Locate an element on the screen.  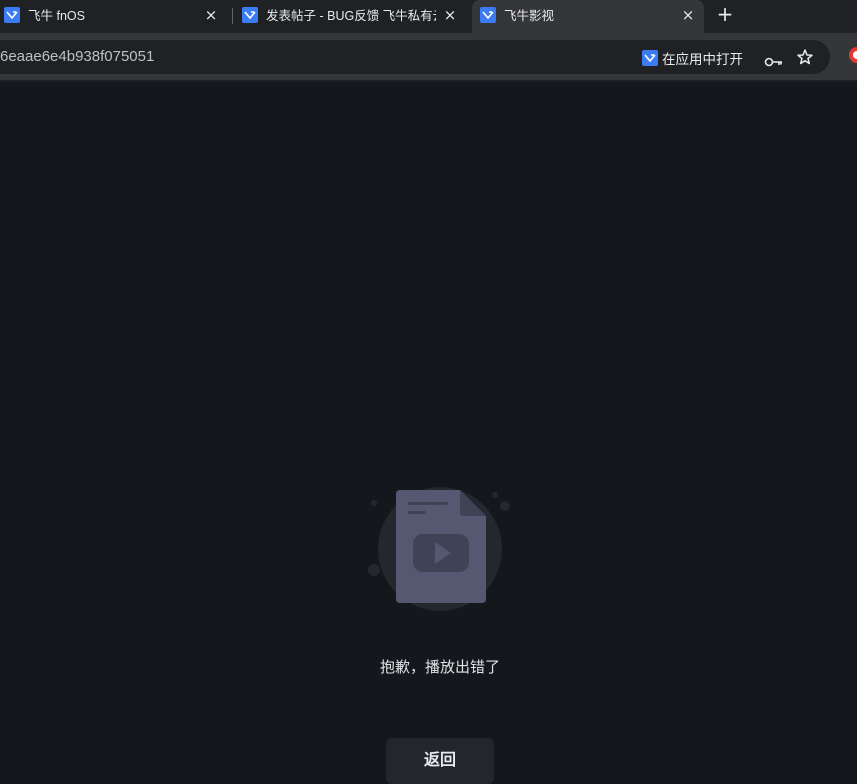
broken-video-file-icon is located at coordinates (439, 549).